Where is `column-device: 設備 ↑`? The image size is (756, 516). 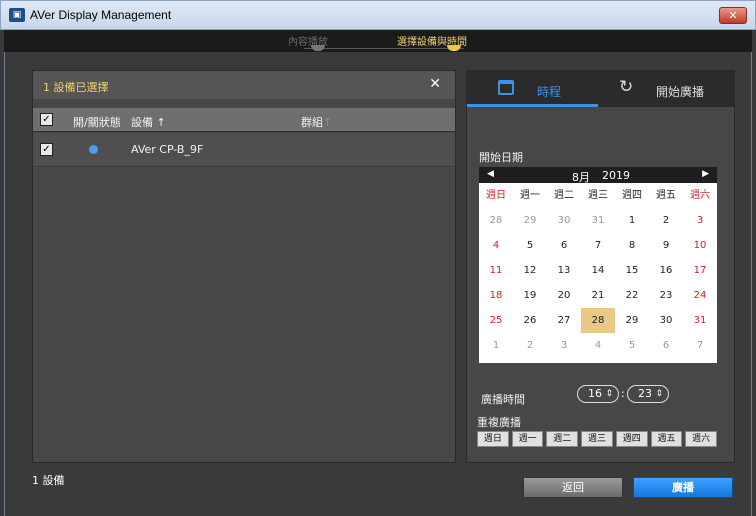
column-device: 設備 ↑ is located at coordinates (148, 122).